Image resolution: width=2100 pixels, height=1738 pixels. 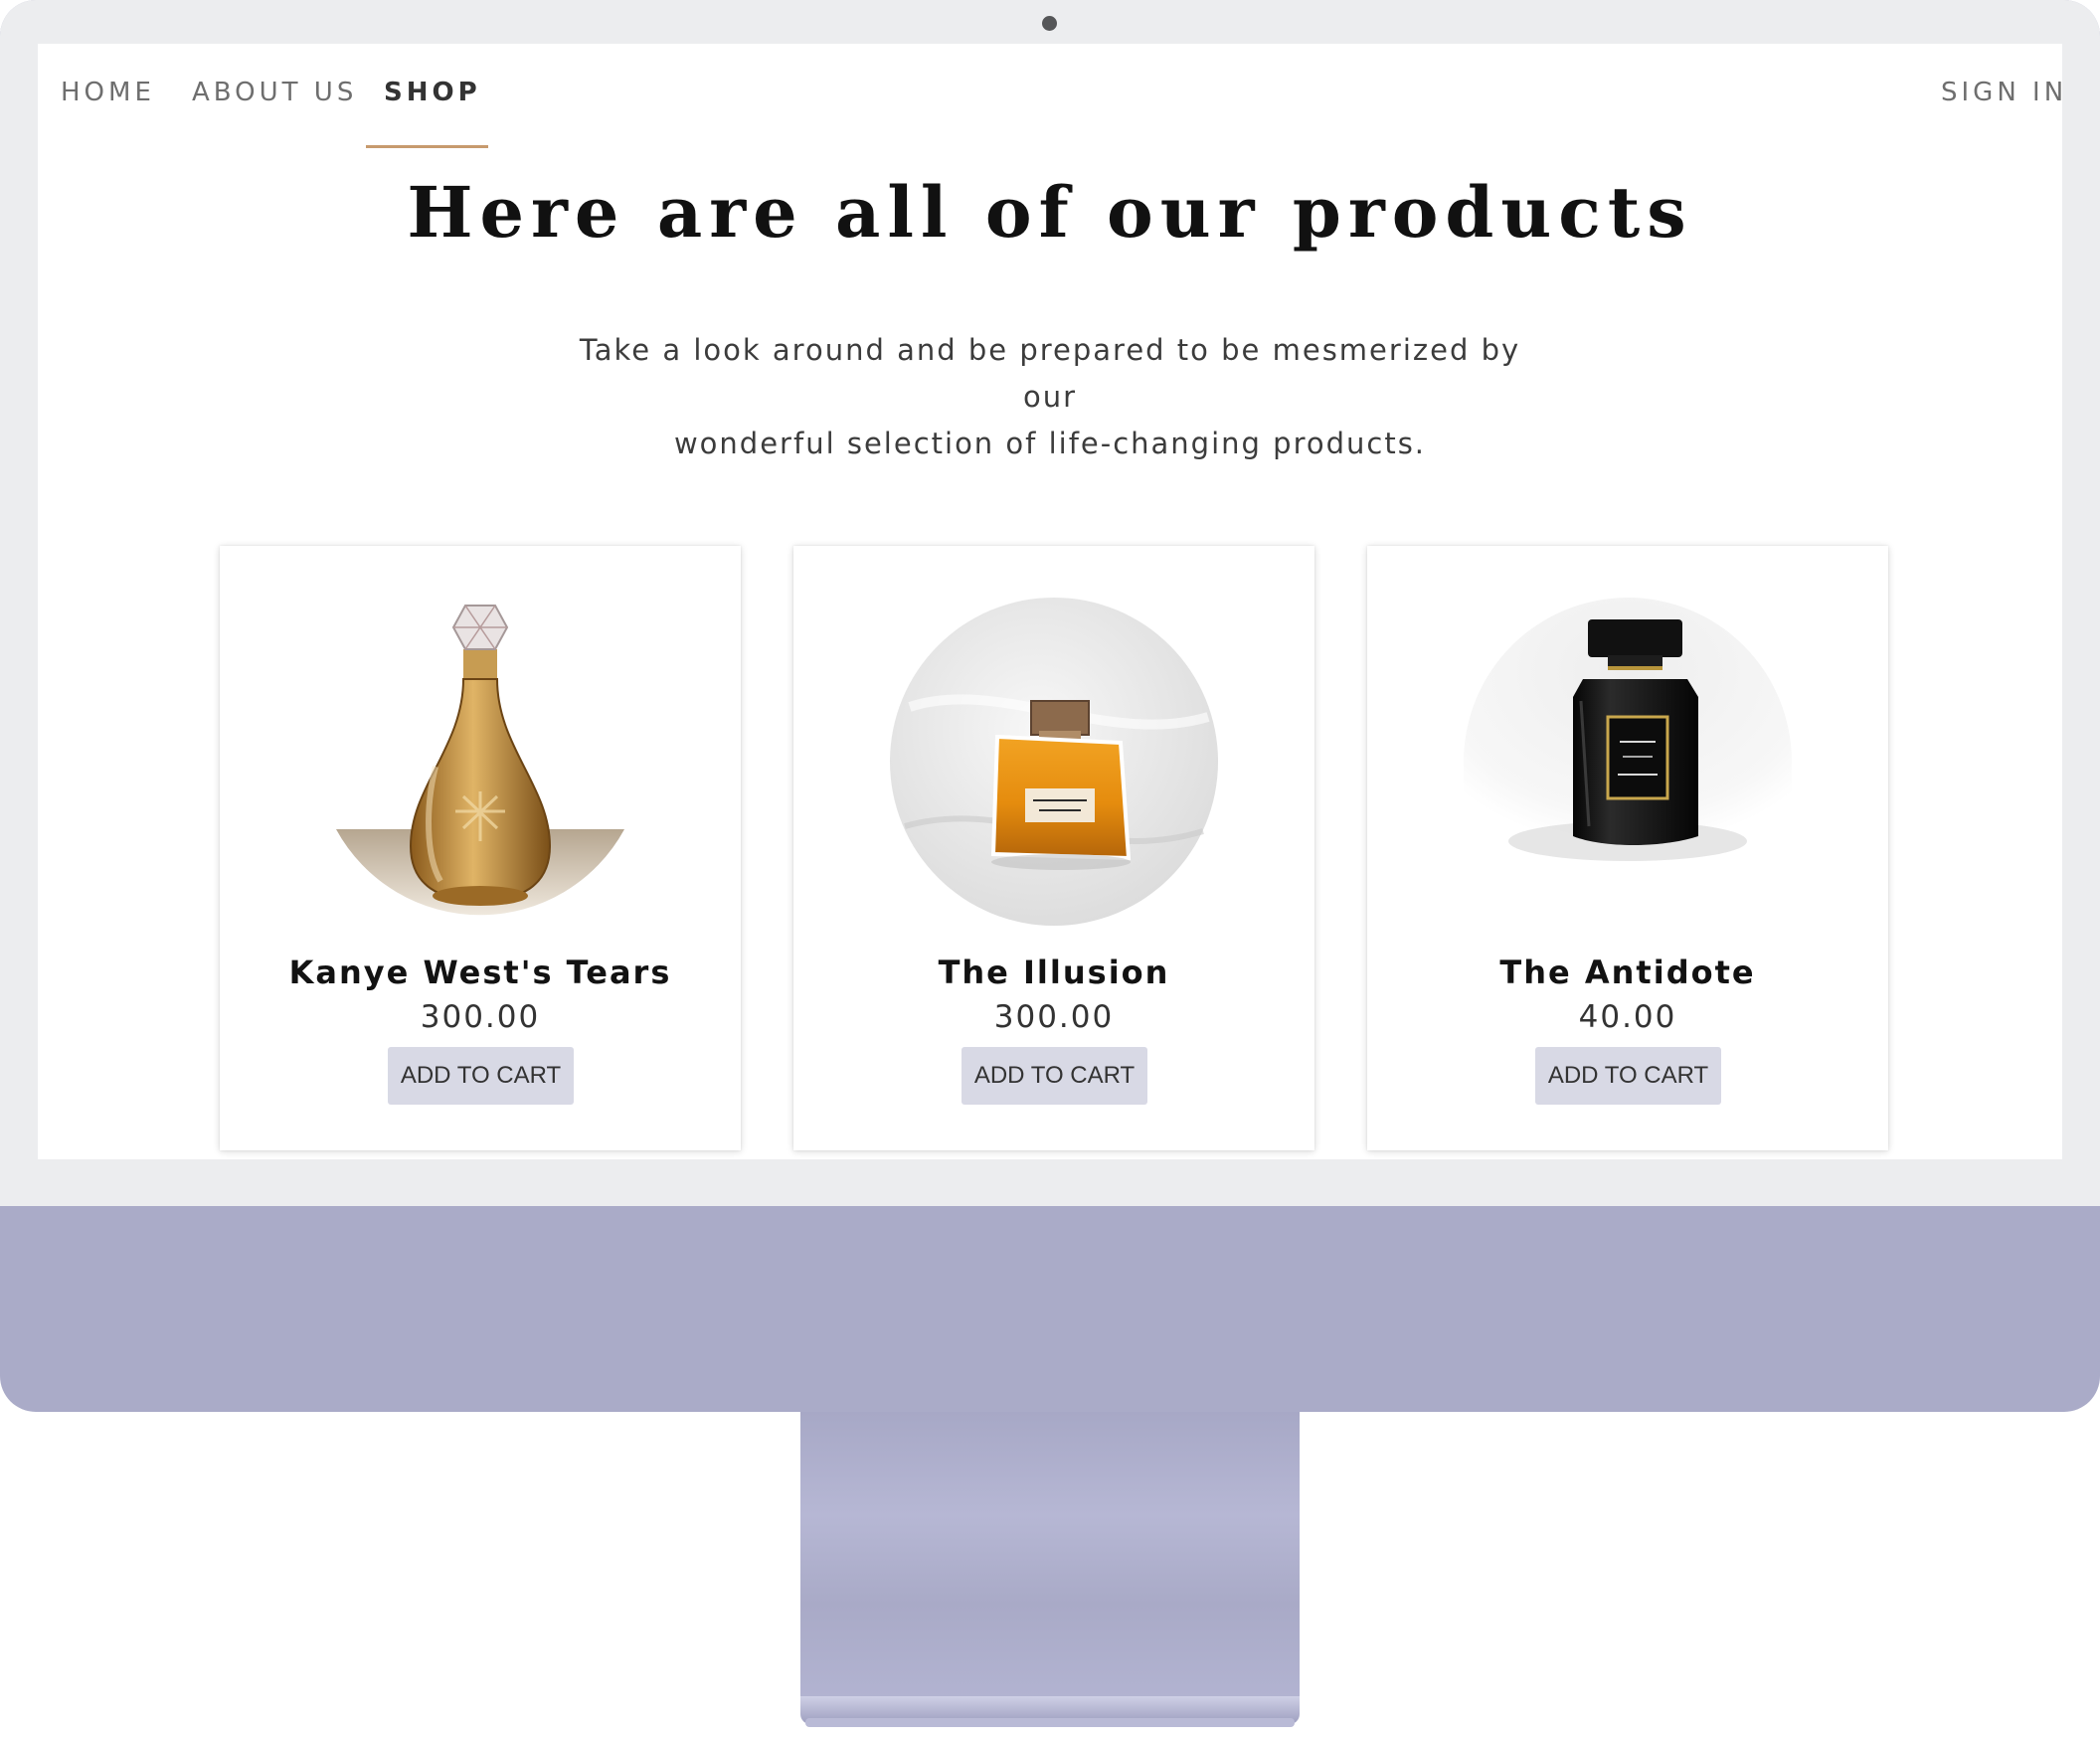 What do you see at coordinates (2001, 92) in the screenshot?
I see `sign-in-link: SIGN IN` at bounding box center [2001, 92].